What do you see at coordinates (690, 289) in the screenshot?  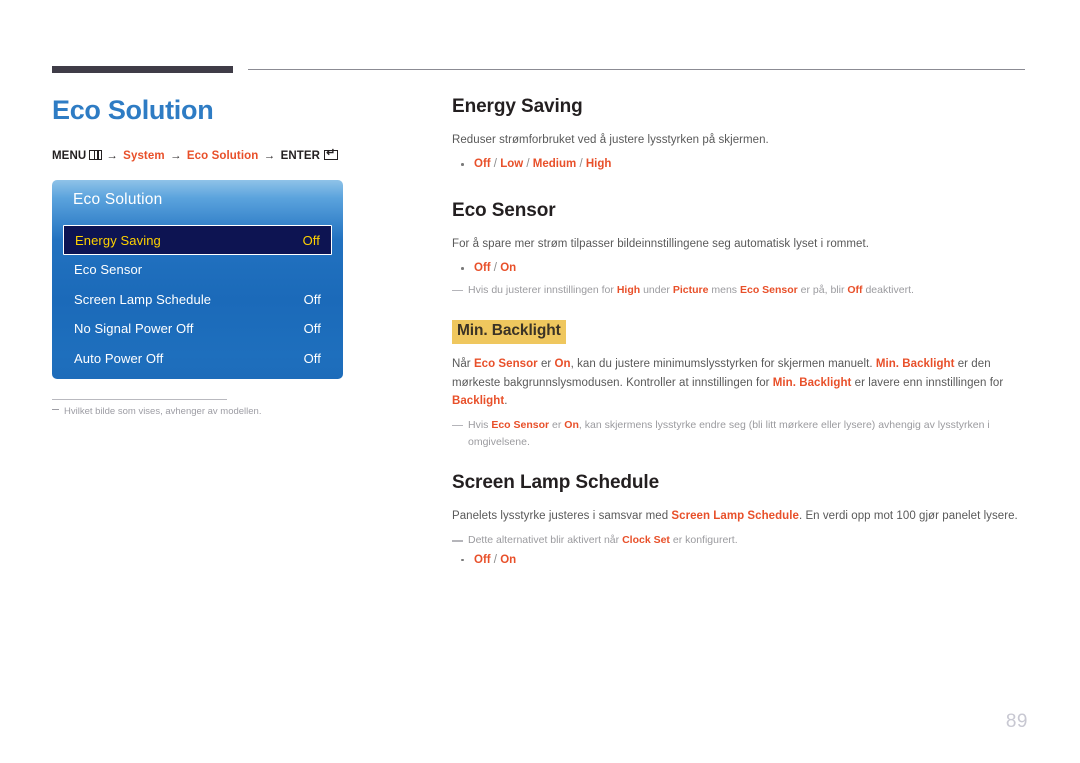 I see `note-accent-picture: Picture` at bounding box center [690, 289].